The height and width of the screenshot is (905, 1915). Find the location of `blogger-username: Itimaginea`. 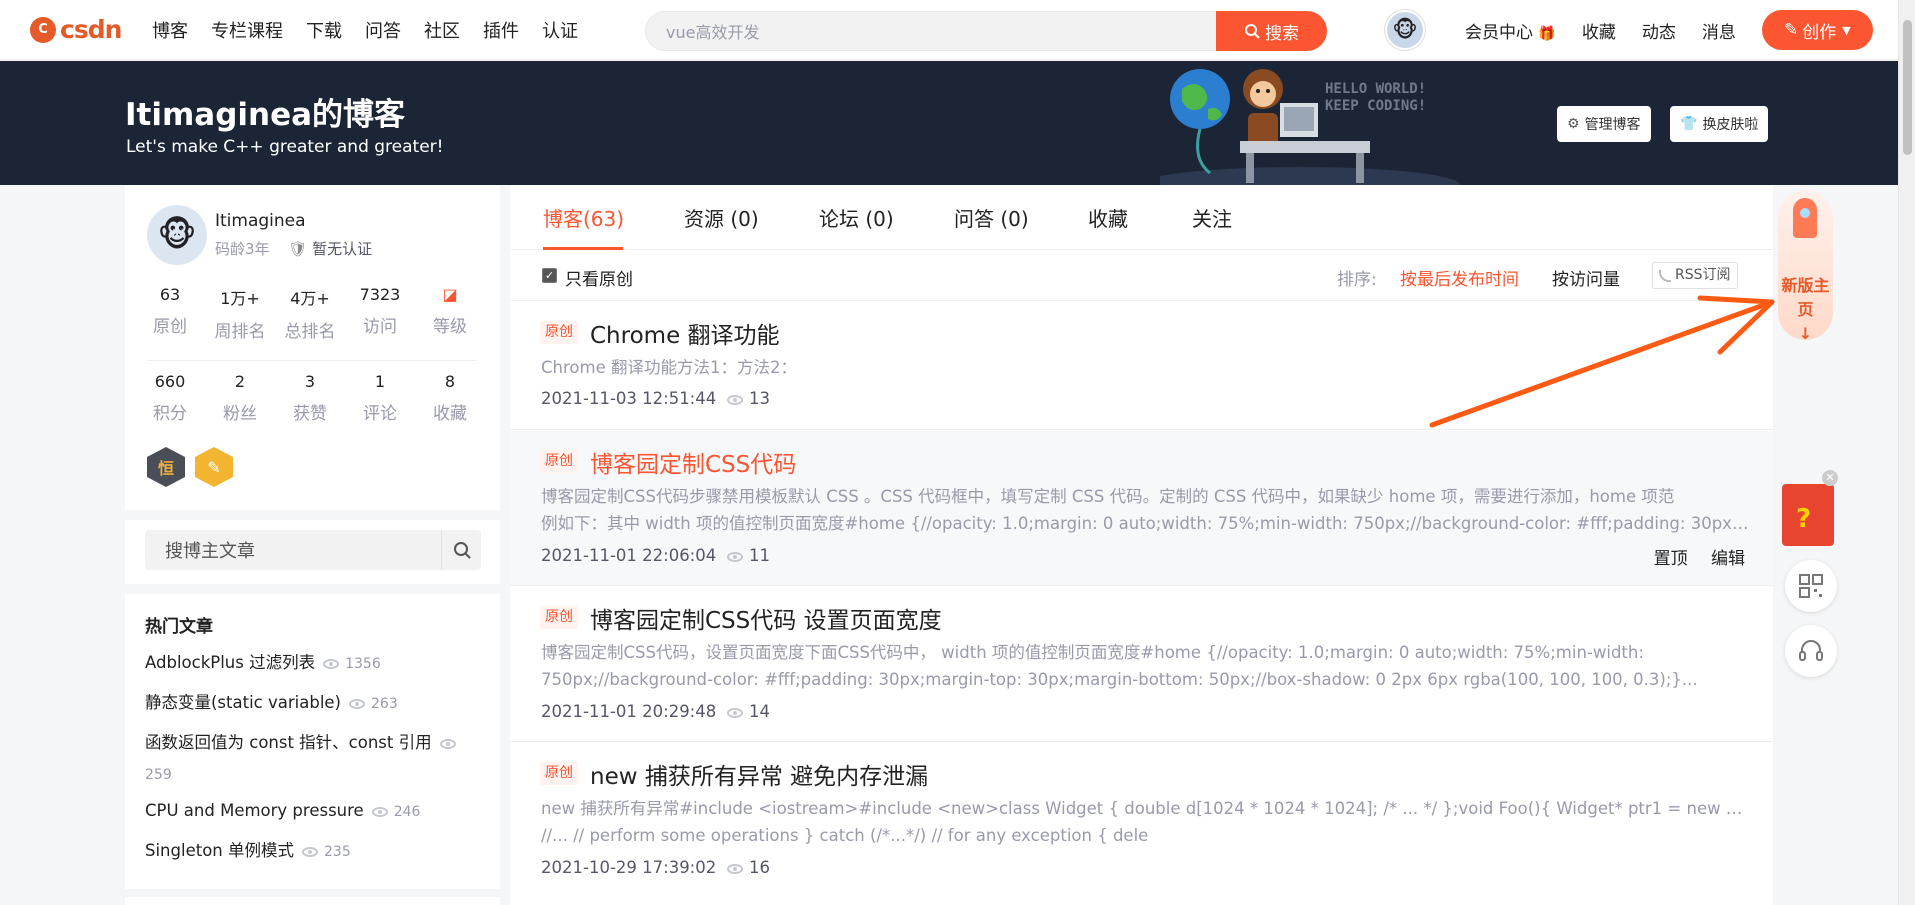

blogger-username: Itimaginea is located at coordinates (260, 221).